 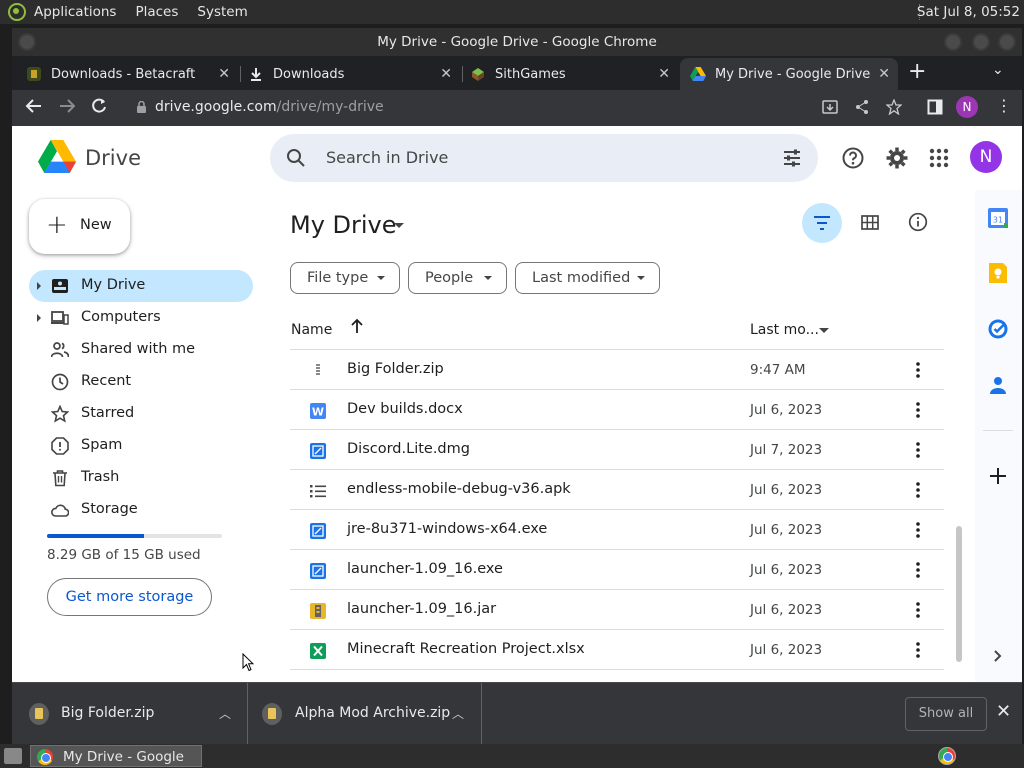 I want to click on scrollbar, so click(x=959, y=594).